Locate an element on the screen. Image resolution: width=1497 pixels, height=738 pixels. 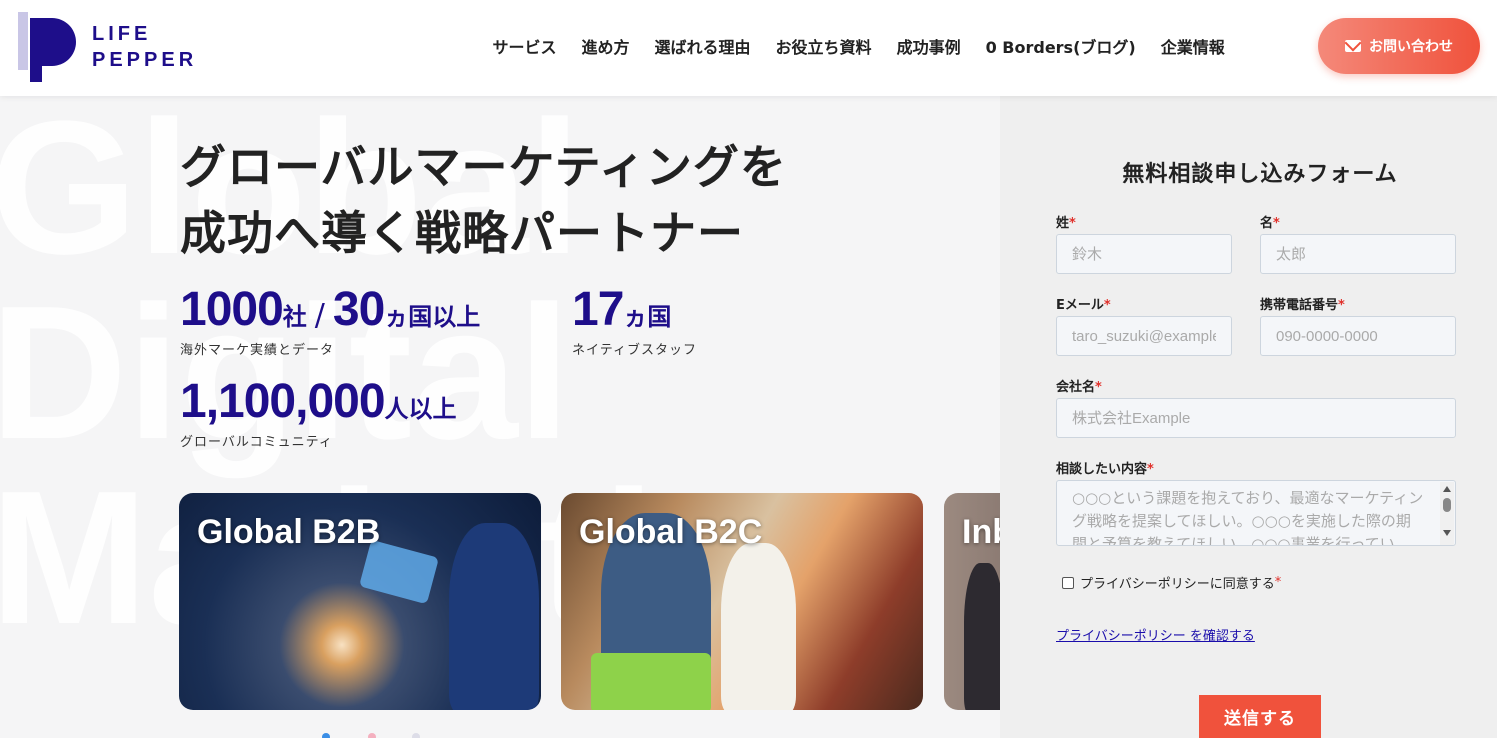
phone-label: 携帯電話番号* is located at coordinates (1302, 303).